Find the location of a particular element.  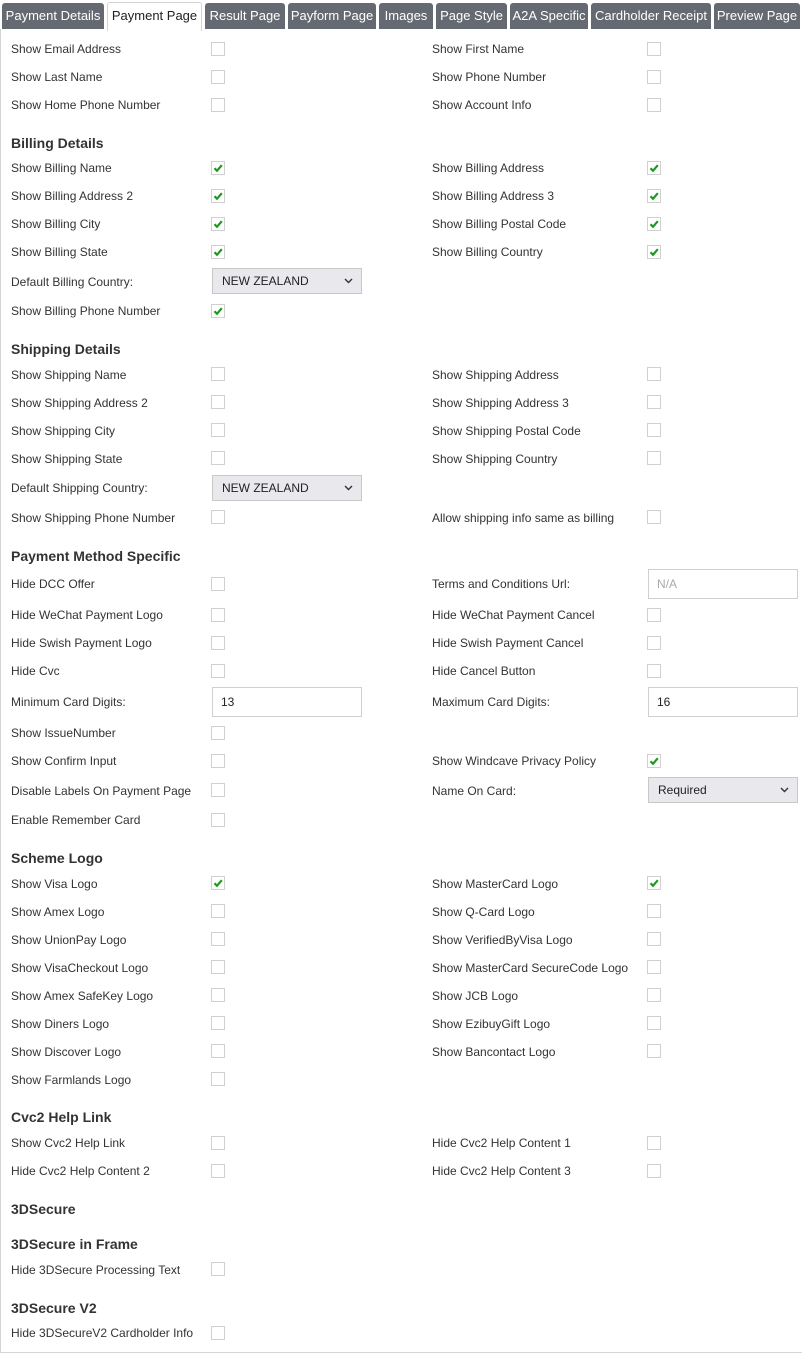

show-shipping-phone-label: Show Shipping Phone Number is located at coordinates (93, 518).